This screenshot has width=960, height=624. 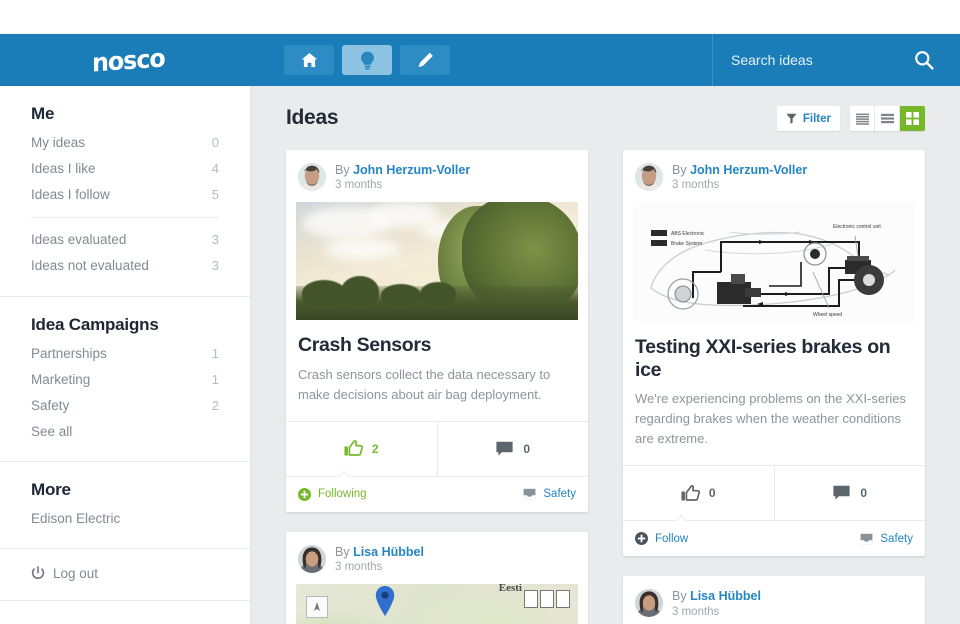 What do you see at coordinates (912, 118) in the screenshot?
I see `view-grid-button` at bounding box center [912, 118].